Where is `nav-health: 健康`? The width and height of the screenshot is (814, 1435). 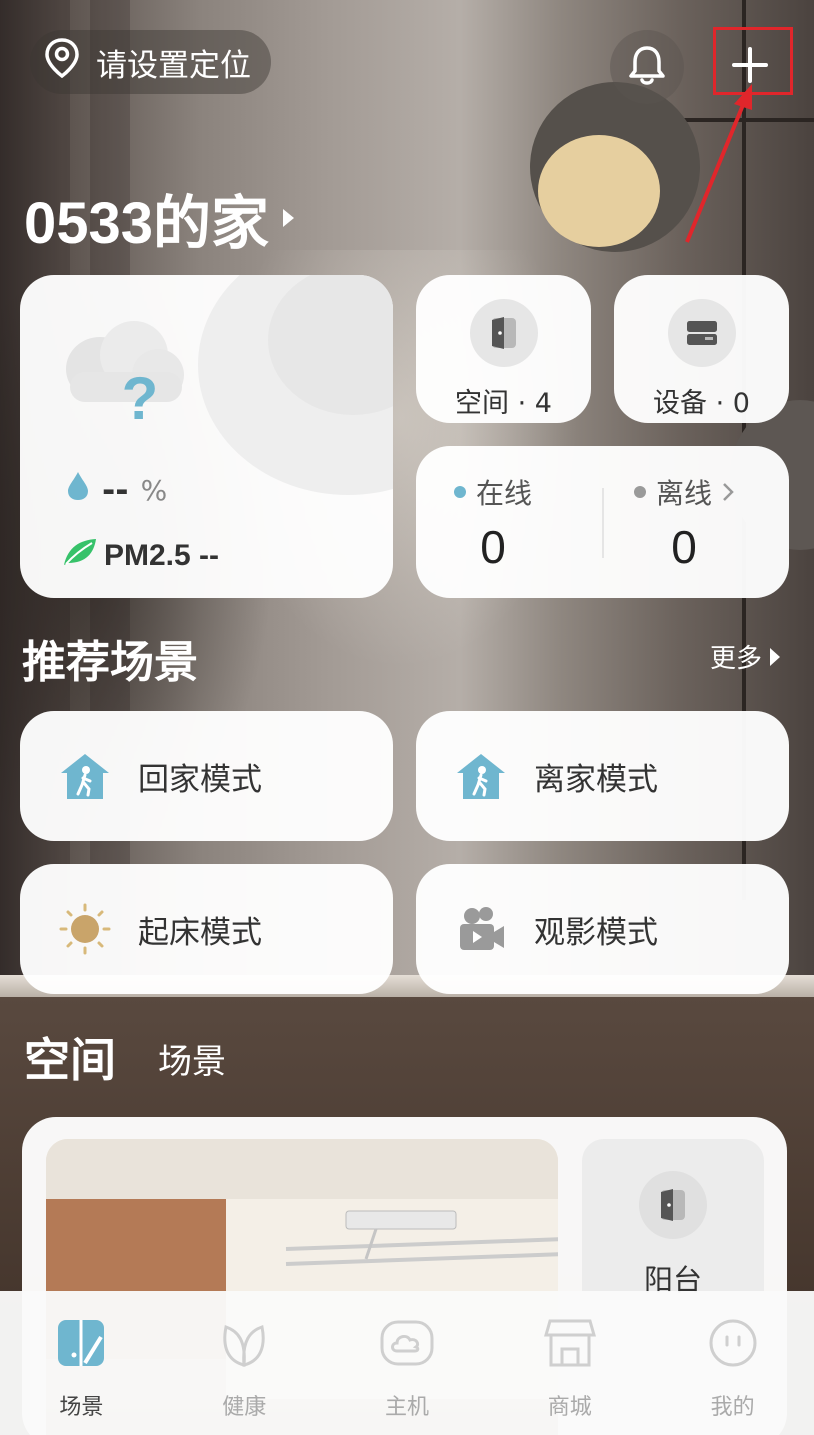
nav-health: 健康 is located at coordinates (244, 1363).